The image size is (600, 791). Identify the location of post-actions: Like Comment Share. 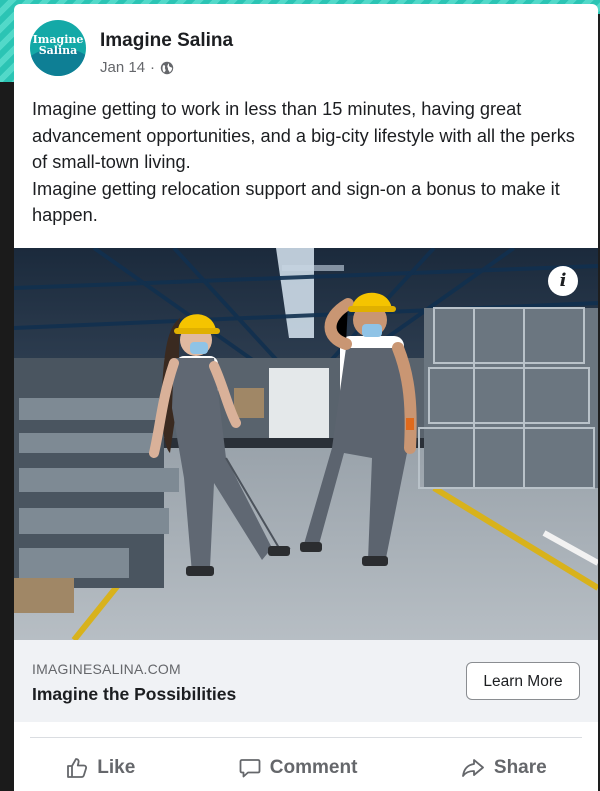
(306, 767).